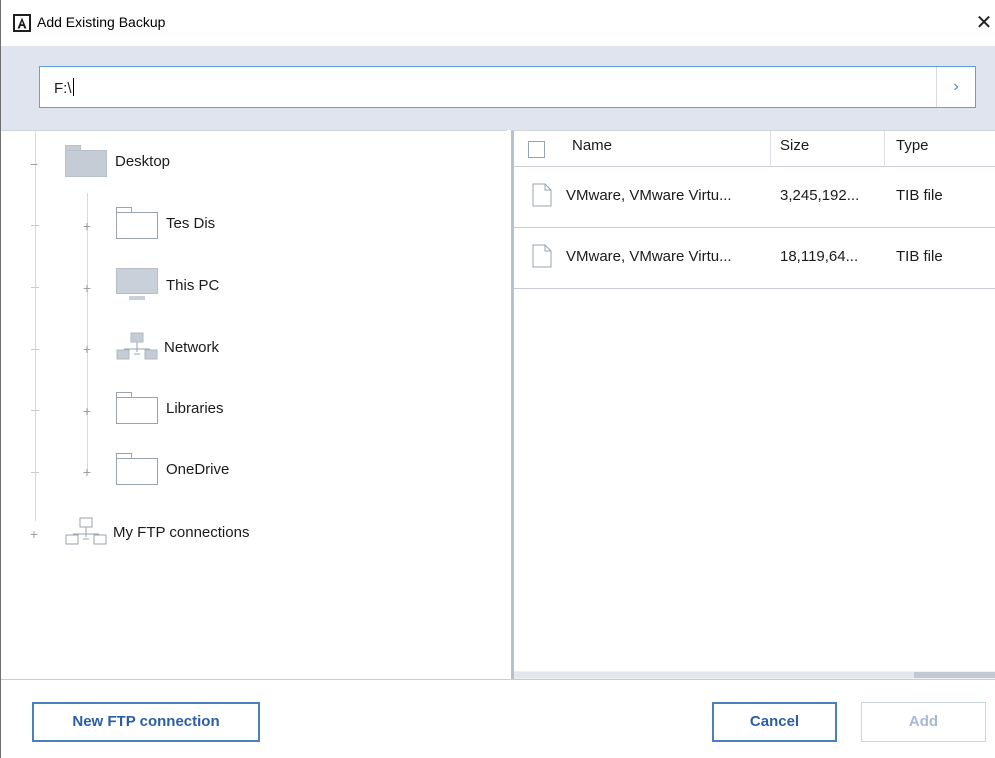  What do you see at coordinates (498, 23) in the screenshot?
I see `title-bar: Add Existing Backup ✕` at bounding box center [498, 23].